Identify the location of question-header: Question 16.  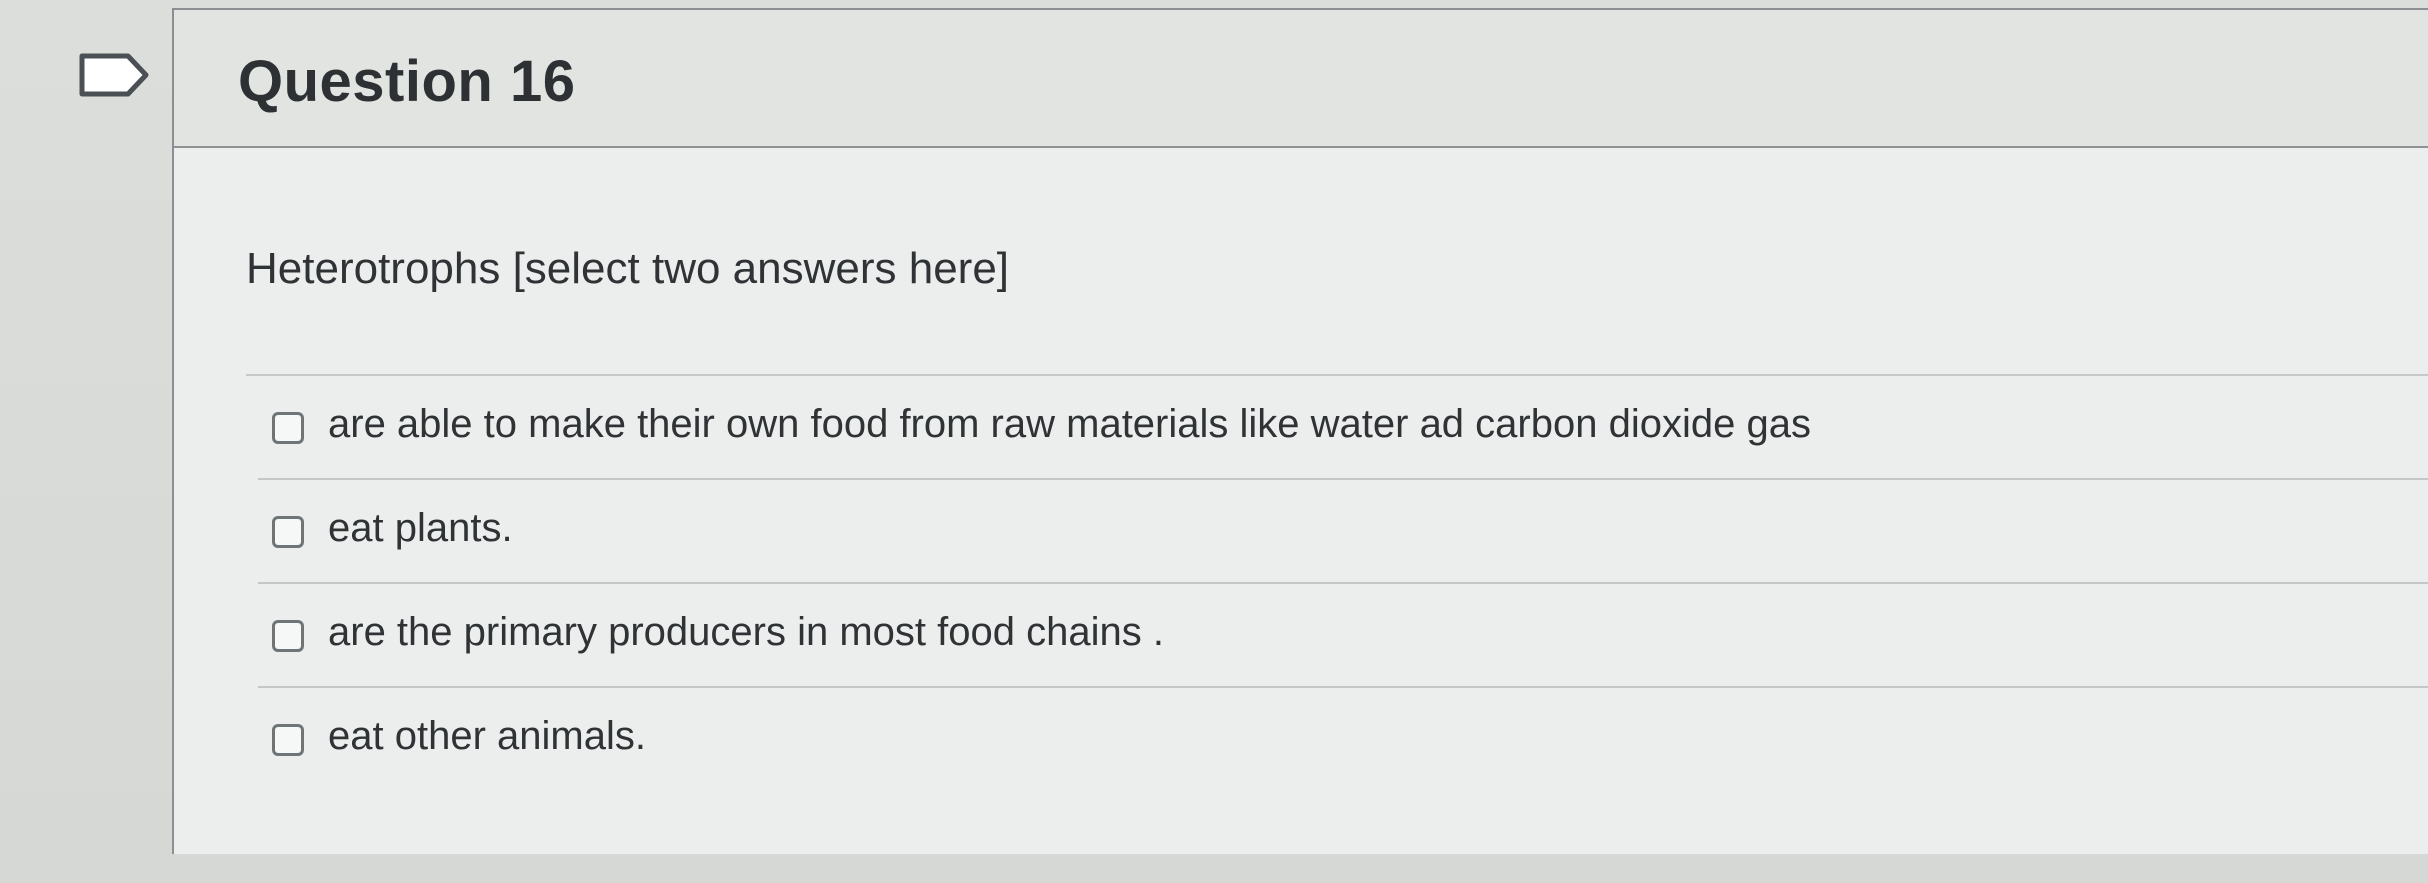
(1301, 79).